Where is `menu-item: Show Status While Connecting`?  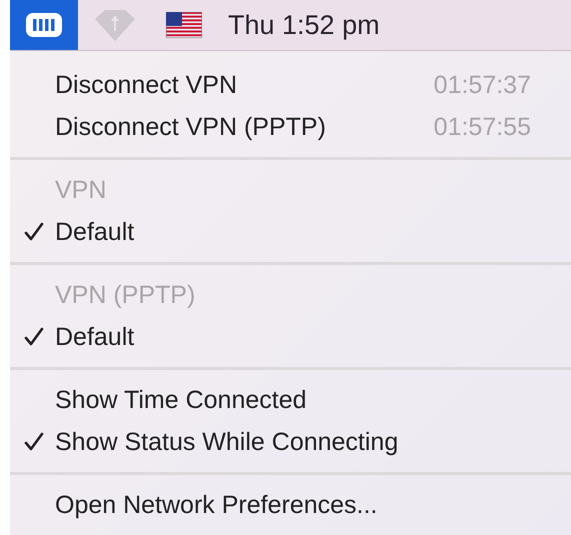 menu-item: Show Status While Connecting is located at coordinates (290, 442).